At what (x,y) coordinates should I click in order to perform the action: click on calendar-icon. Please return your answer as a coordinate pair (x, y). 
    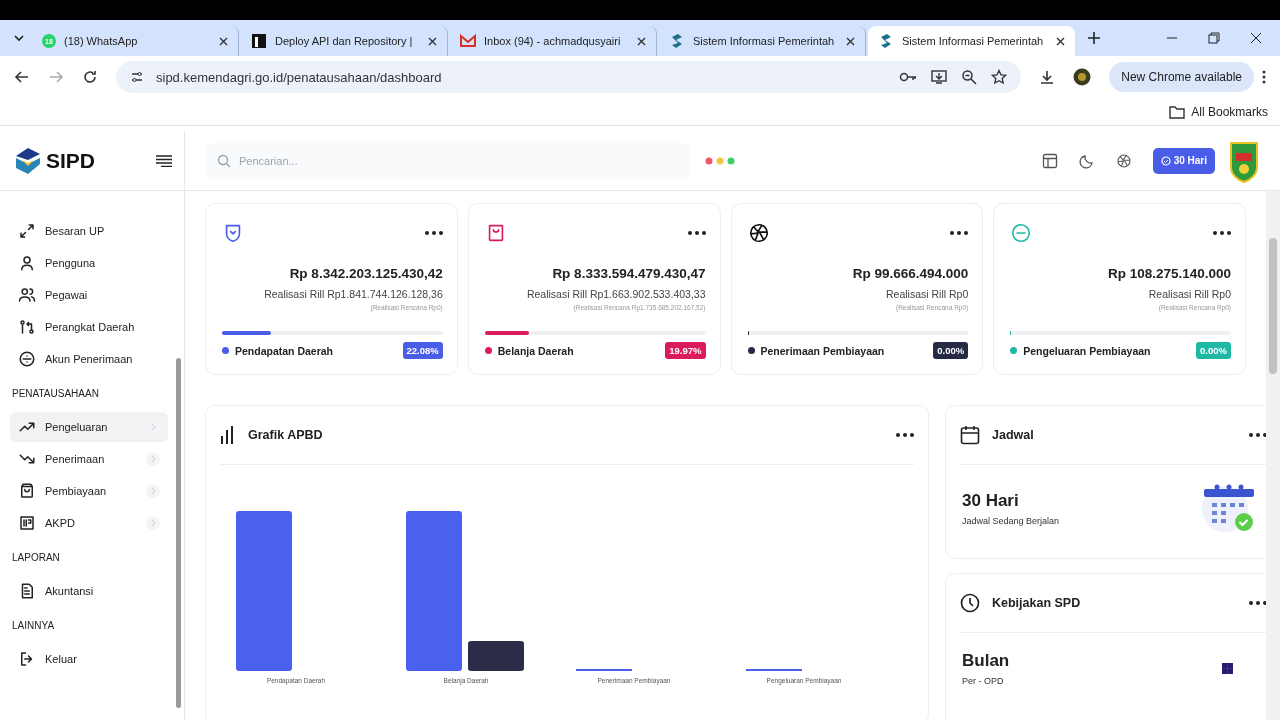
    Looking at the image, I should click on (970, 435).